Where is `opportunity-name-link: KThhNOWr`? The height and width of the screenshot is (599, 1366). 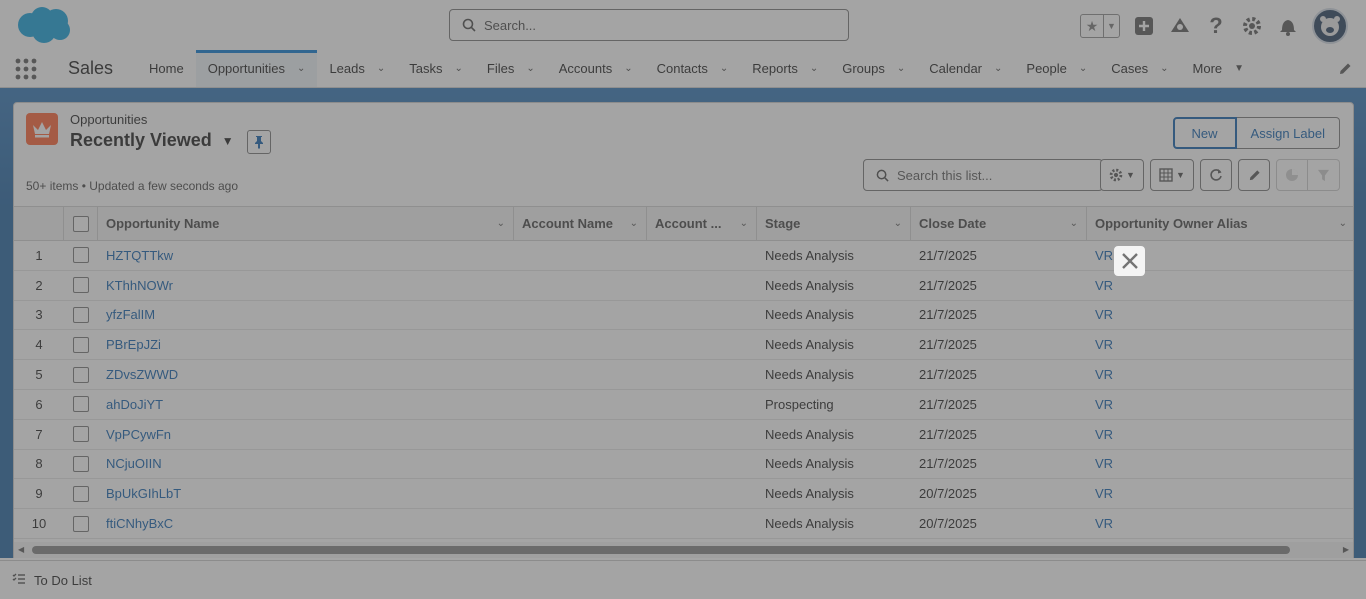 opportunity-name-link: KThhNOWr is located at coordinates (139, 285).